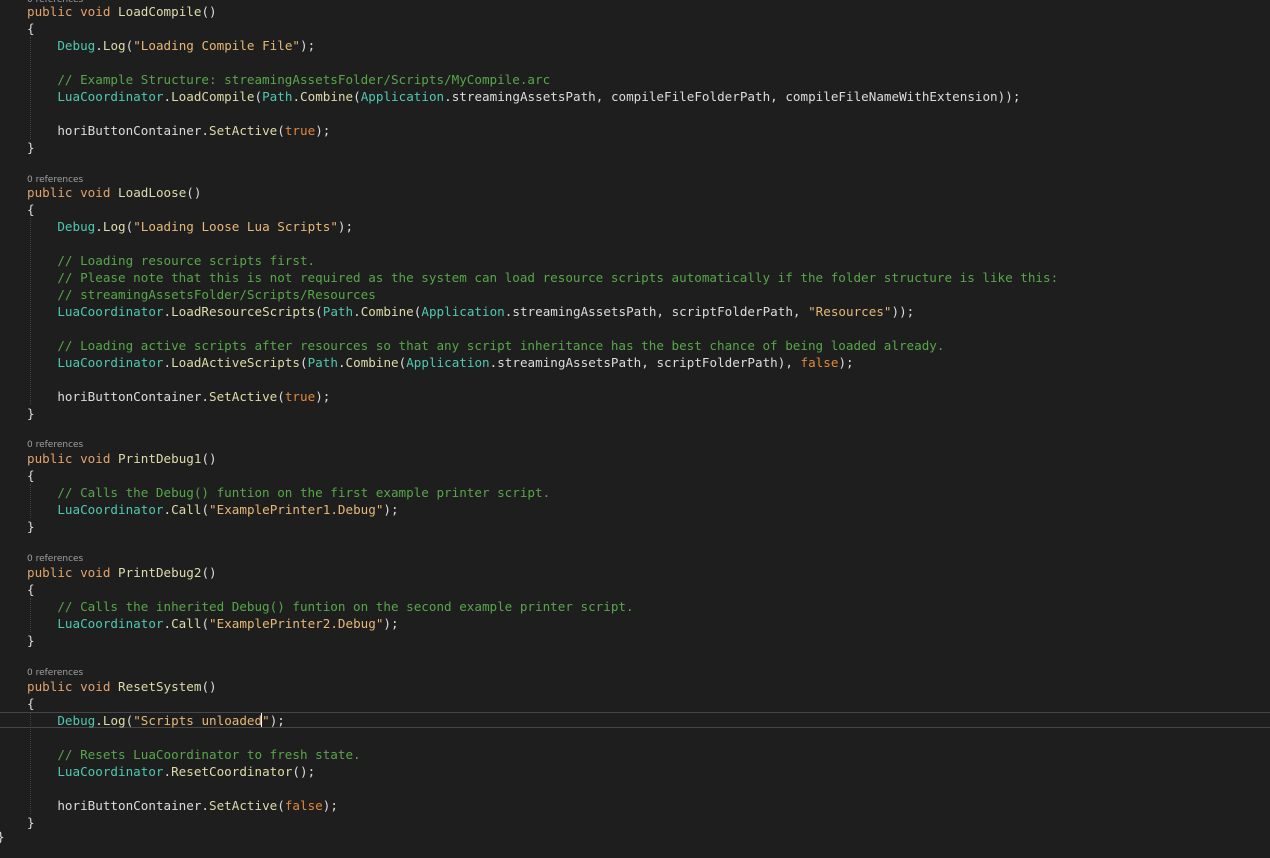 This screenshot has width=1270, height=858. What do you see at coordinates (635, 572) in the screenshot?
I see `code-line: public void PrintDebug2()` at bounding box center [635, 572].